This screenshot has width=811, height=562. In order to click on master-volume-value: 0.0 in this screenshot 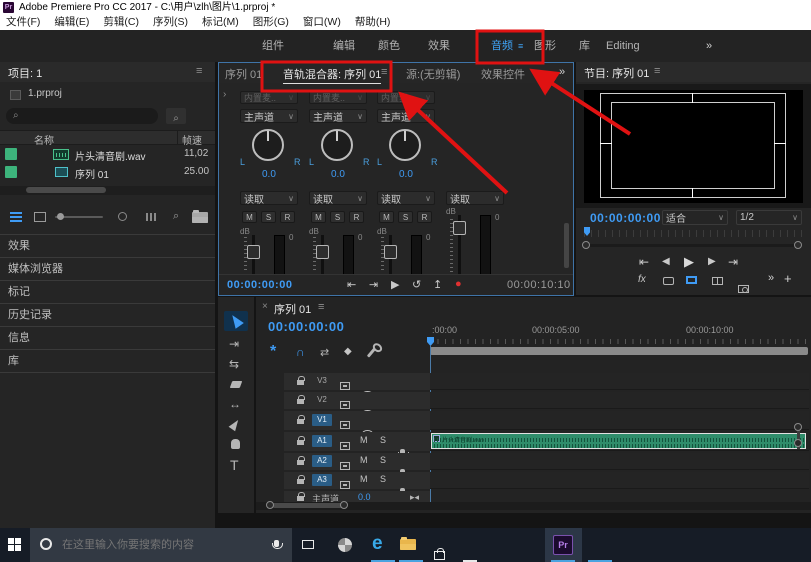, I will do `click(364, 497)`.